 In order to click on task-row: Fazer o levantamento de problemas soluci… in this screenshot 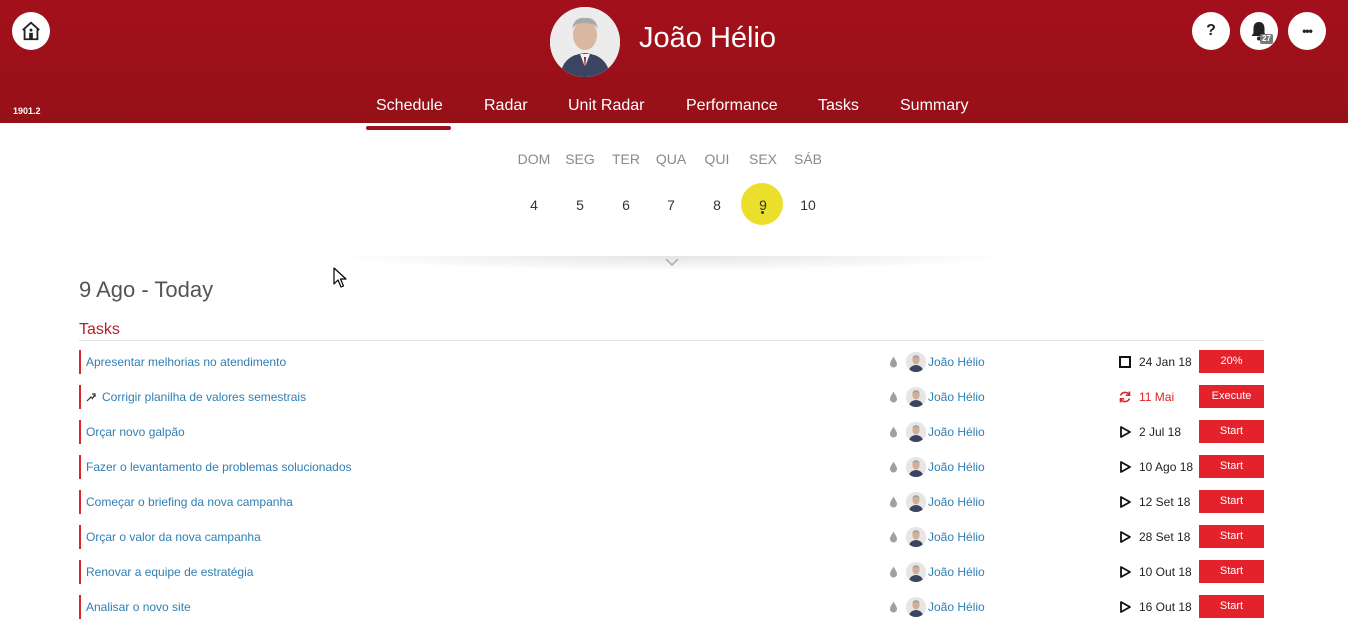, I will do `click(671, 467)`.